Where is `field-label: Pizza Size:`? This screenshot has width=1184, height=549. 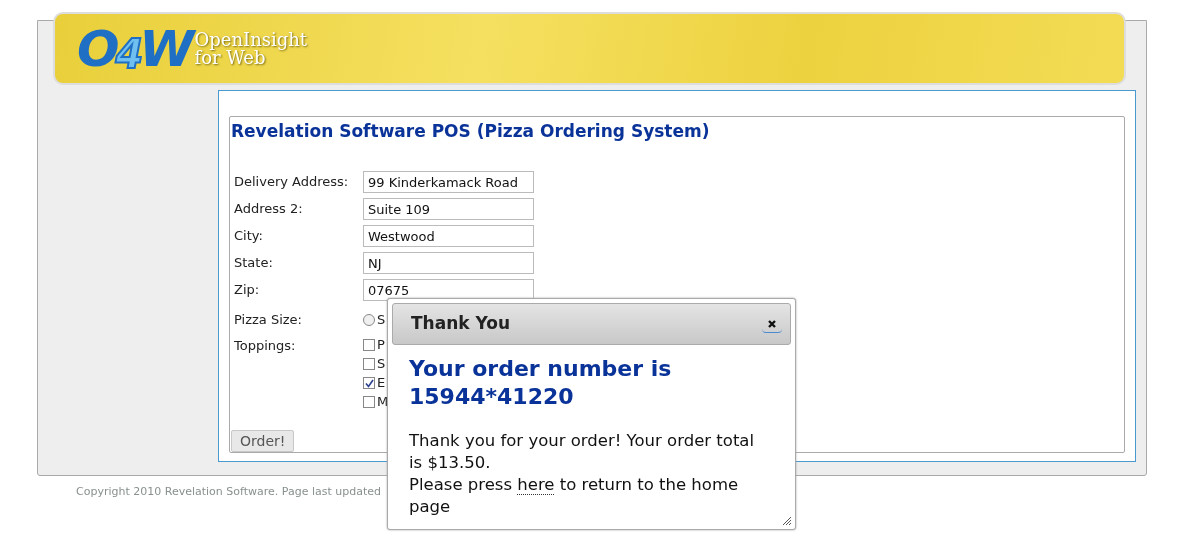 field-label: Pizza Size: is located at coordinates (268, 320).